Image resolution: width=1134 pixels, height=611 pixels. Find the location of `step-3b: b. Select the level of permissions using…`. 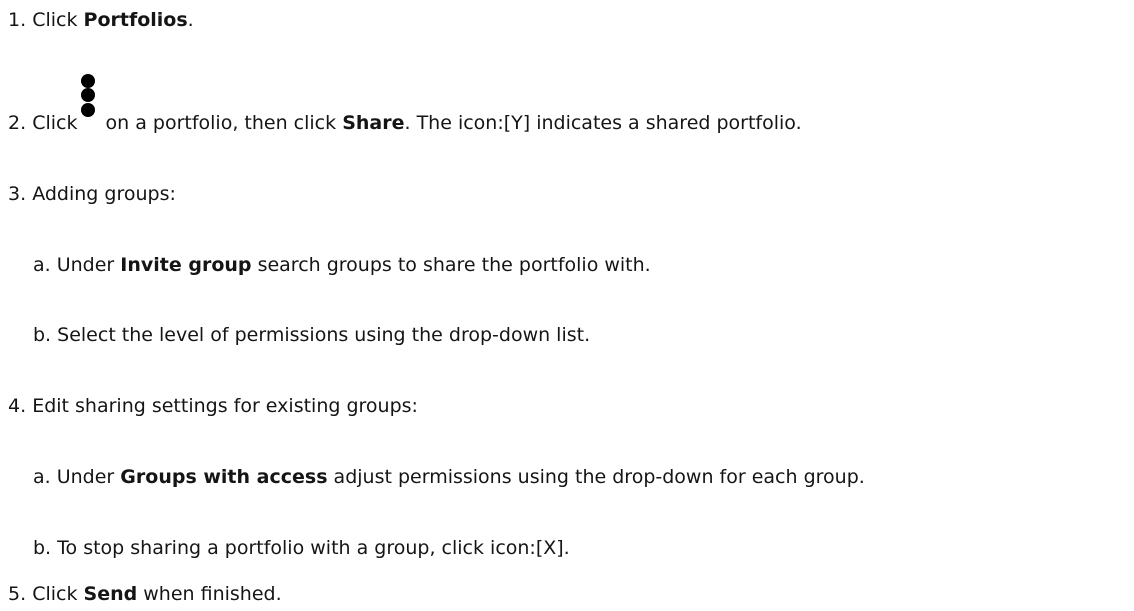

step-3b: b. Select the level of permissions using… is located at coordinates (311, 335).